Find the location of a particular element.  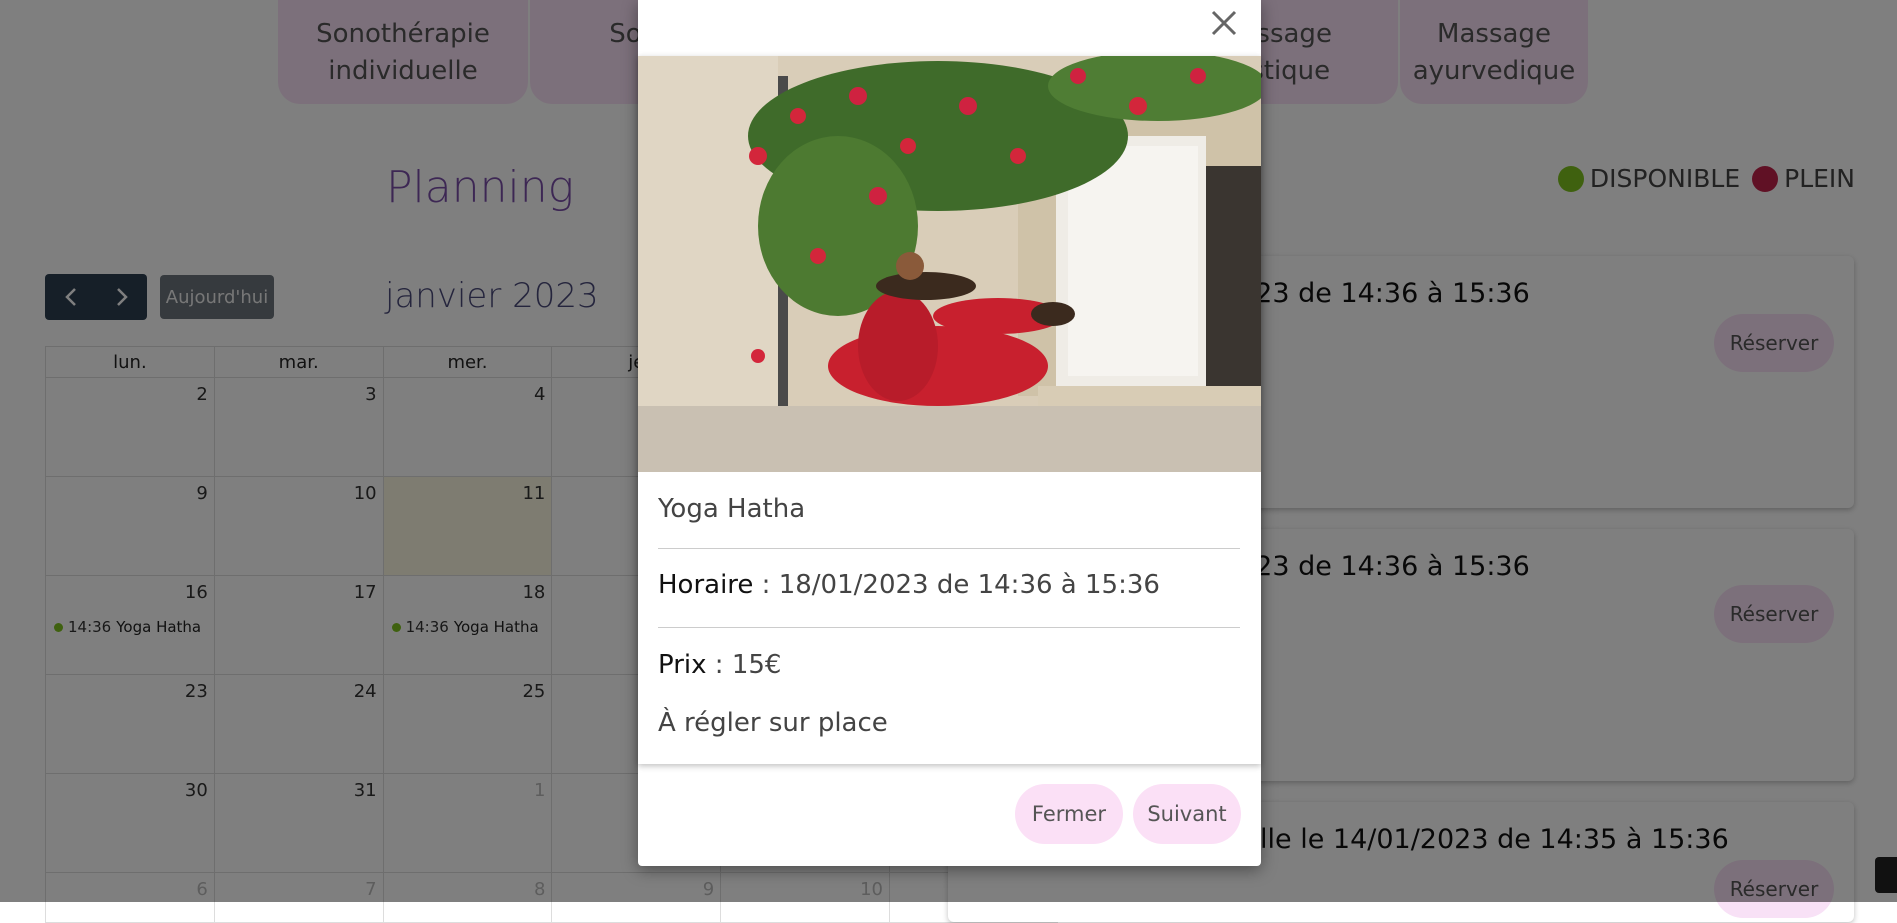

event-schedule: Horaire : 18/01/2023 de 14:36 à 15:36 is located at coordinates (909, 585).